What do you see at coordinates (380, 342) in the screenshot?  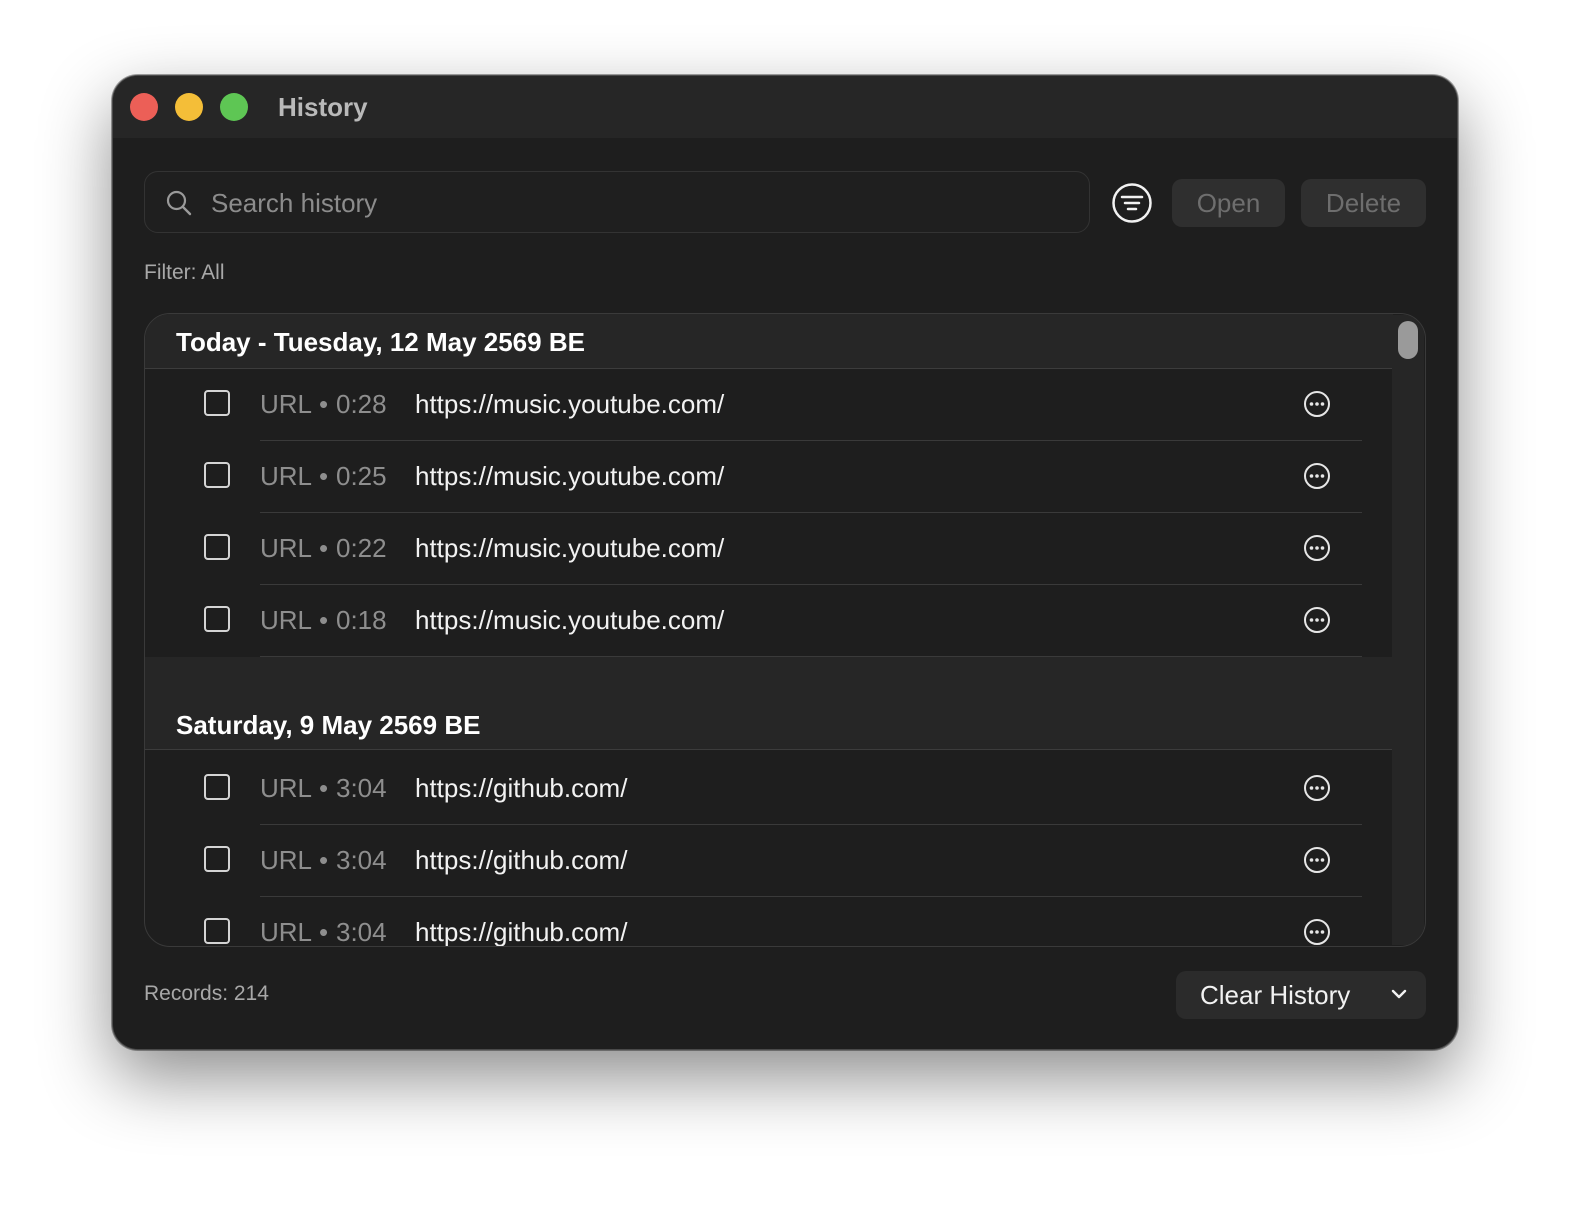 I see `section-title: Today - Tuesday, 12 May 2569 BE` at bounding box center [380, 342].